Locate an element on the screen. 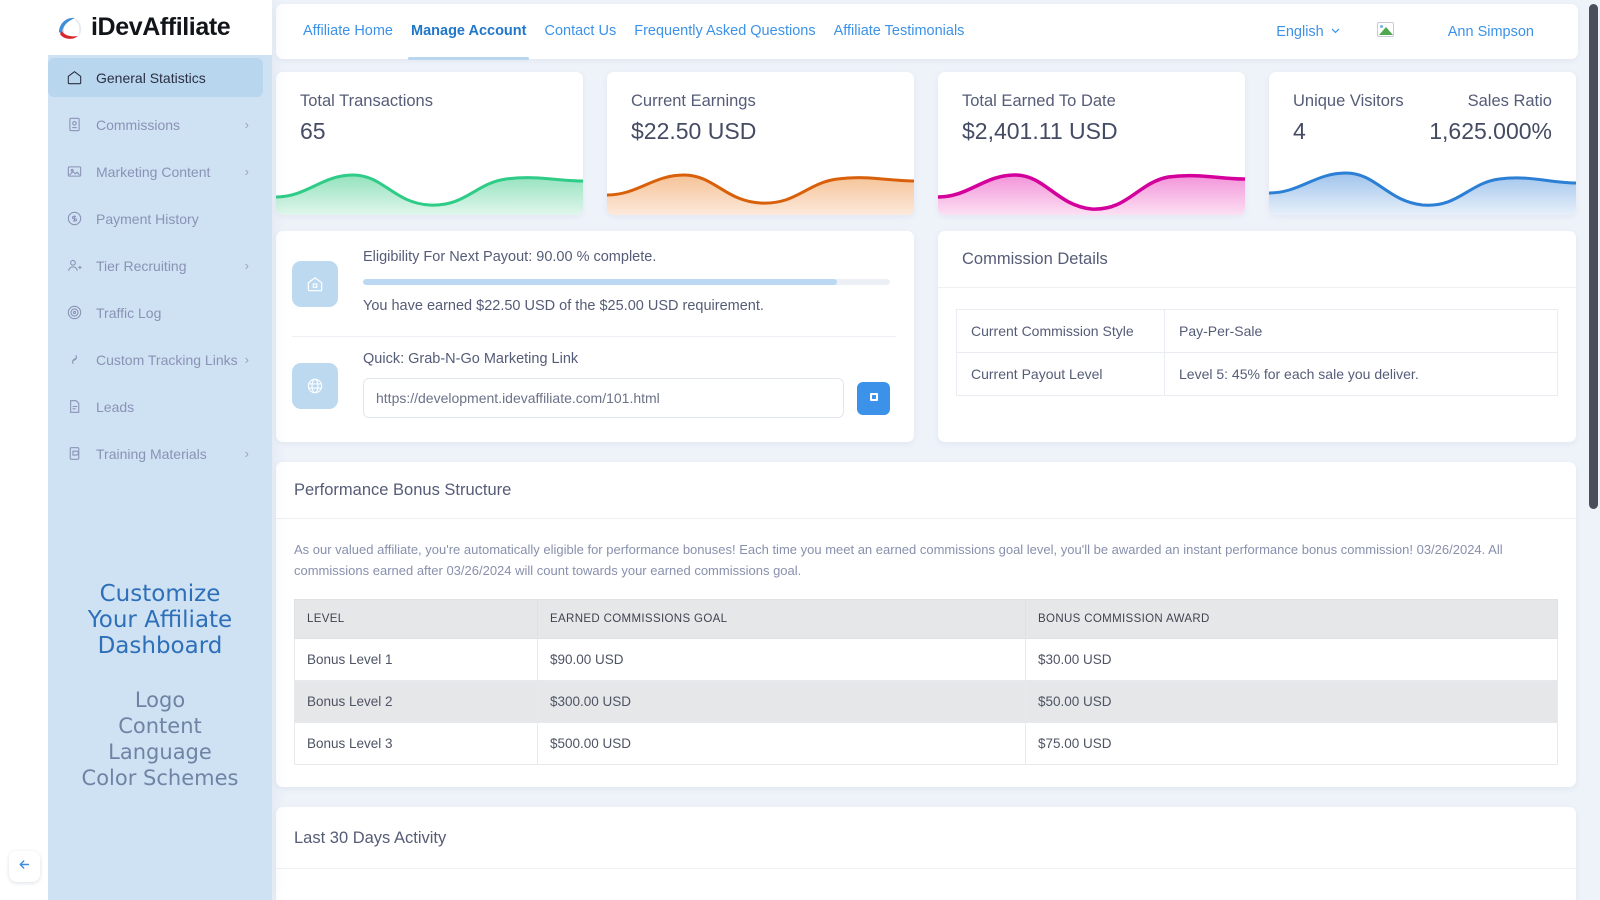  sidebar-item-traffic-log: Traffic Log is located at coordinates (155, 312).